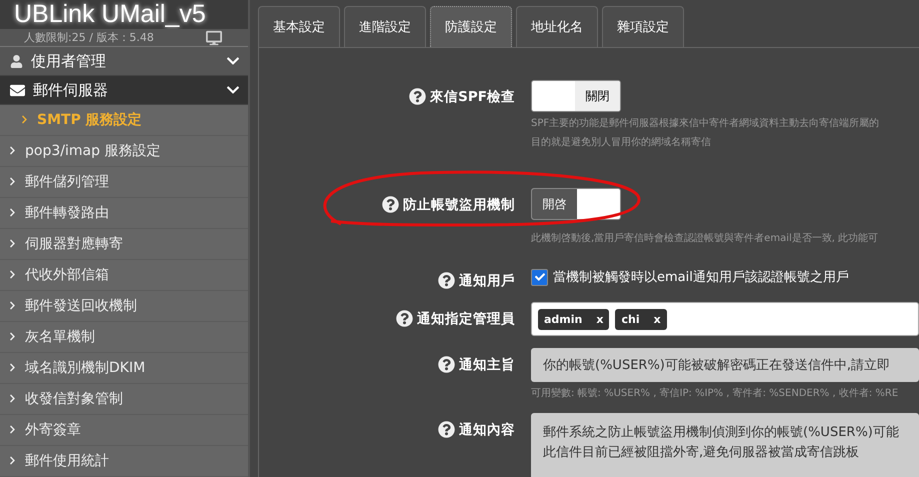 Image resolution: width=919 pixels, height=477 pixels. I want to click on sidebar-item: 郵件發送回收機制, so click(124, 306).